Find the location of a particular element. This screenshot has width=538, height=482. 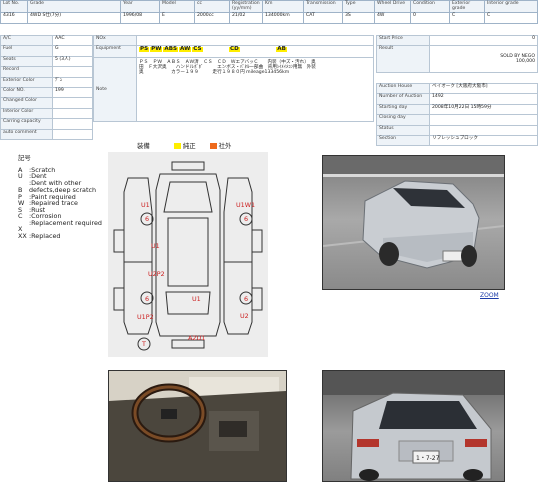

left-front-wheel is located at coordinates (119, 241).